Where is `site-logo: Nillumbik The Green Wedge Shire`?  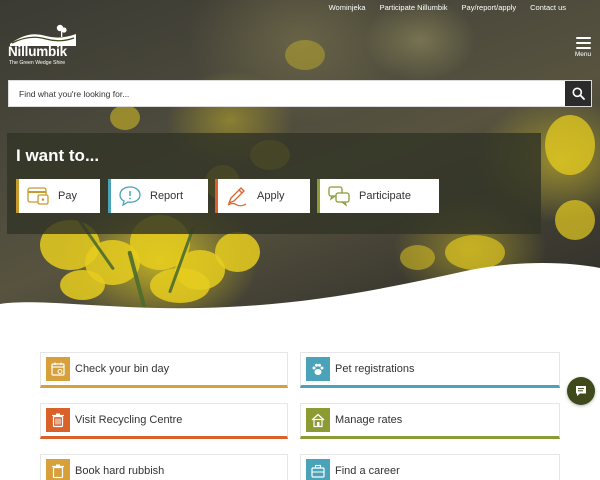 site-logo: Nillumbik The Green Wedge Shire is located at coordinates (43, 46).